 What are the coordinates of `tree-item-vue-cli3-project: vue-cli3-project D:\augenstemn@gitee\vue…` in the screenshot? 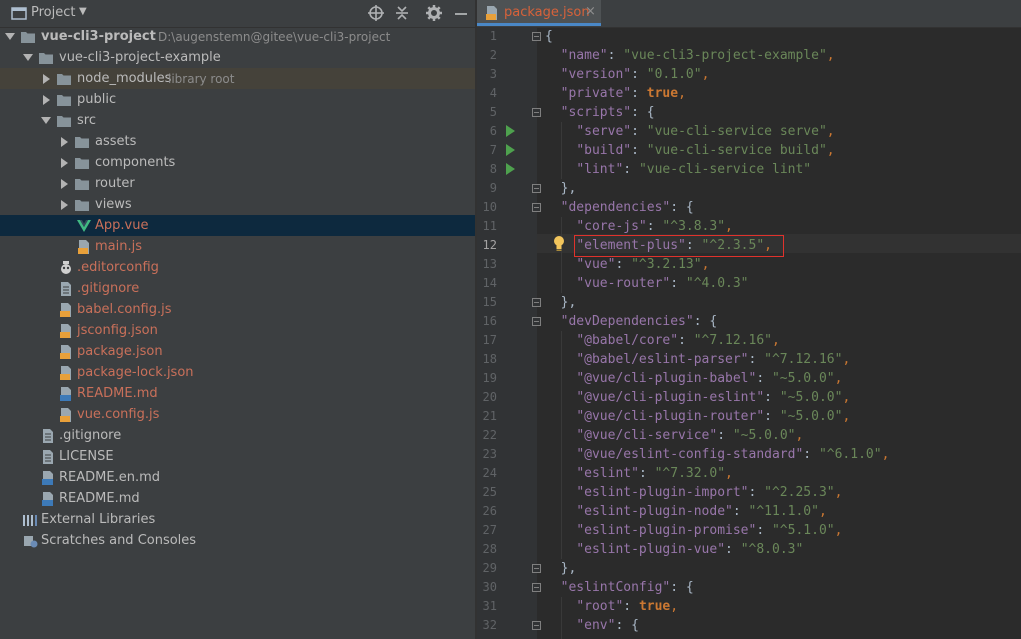 It's located at (237, 36).